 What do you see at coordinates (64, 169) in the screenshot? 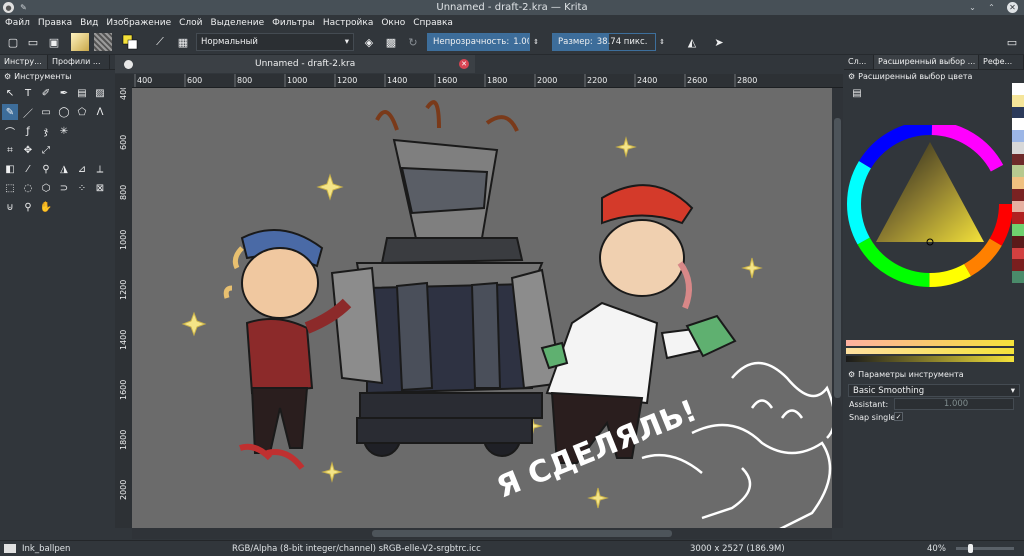
I see `fill-tool-icon: ◮` at bounding box center [64, 169].